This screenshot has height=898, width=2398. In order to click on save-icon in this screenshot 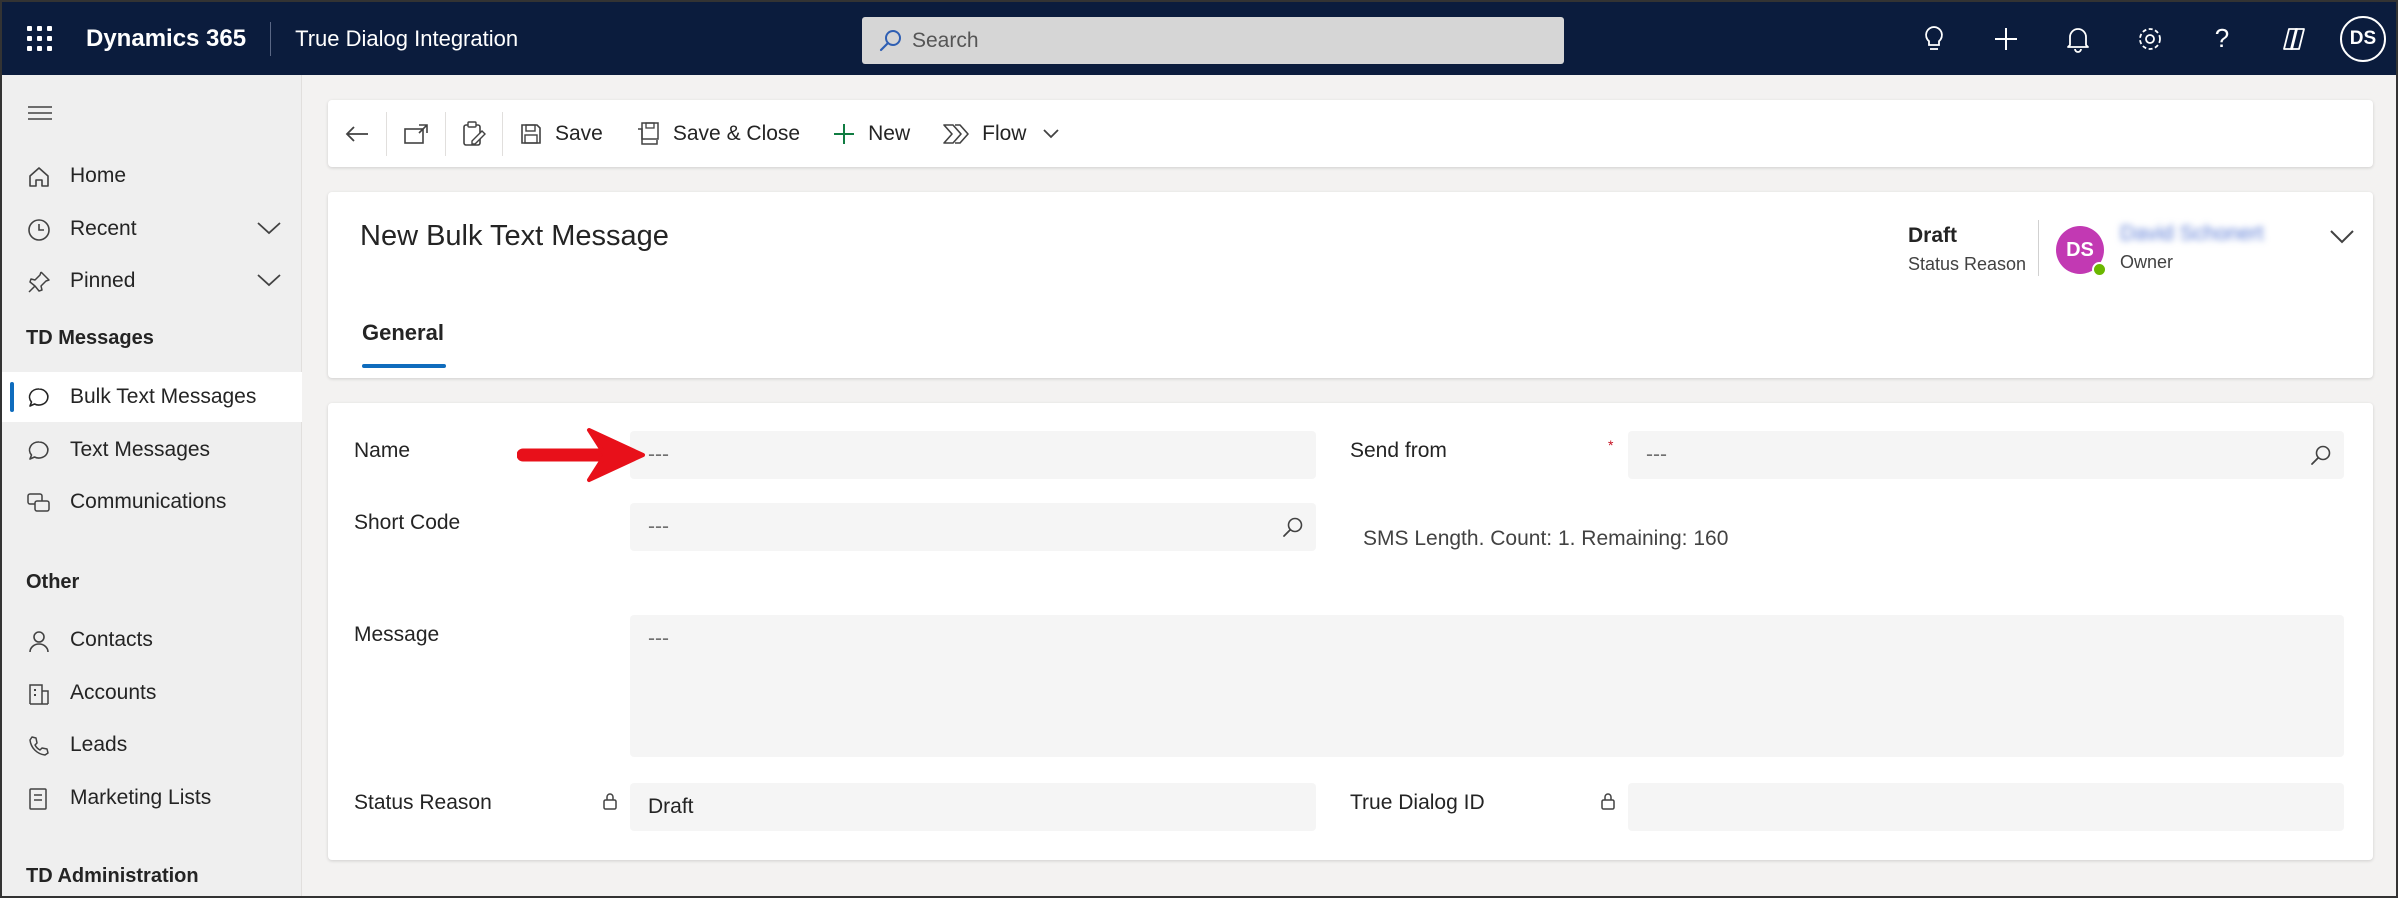, I will do `click(531, 133)`.